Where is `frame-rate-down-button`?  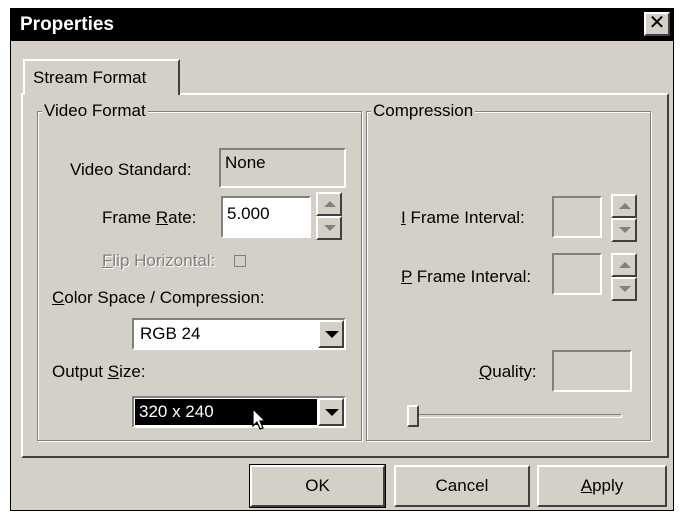 frame-rate-down-button is located at coordinates (329, 228).